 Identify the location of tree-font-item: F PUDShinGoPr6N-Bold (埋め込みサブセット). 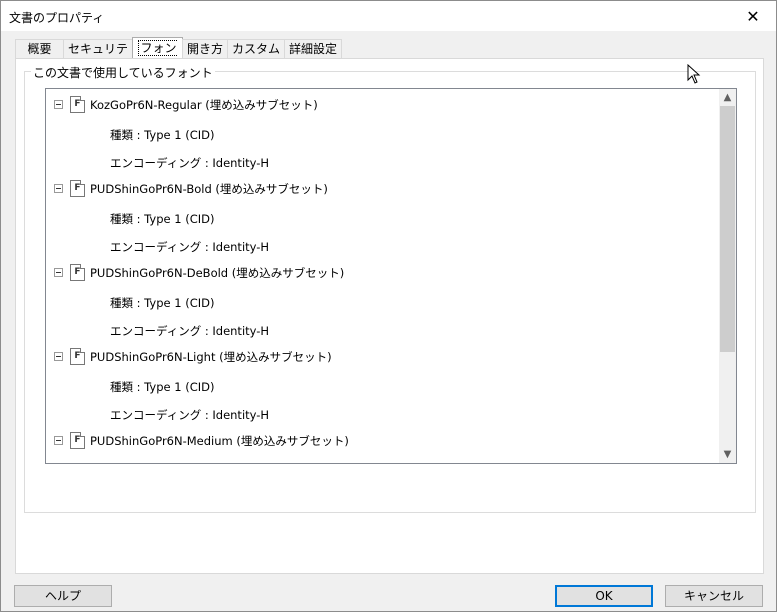
(382, 189).